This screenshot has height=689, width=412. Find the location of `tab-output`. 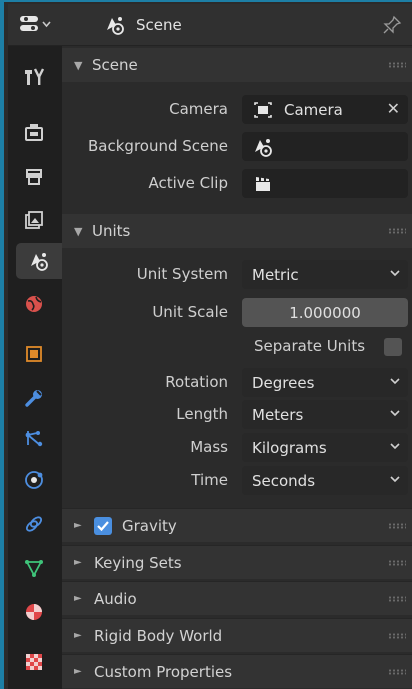

tab-output is located at coordinates (34, 176).